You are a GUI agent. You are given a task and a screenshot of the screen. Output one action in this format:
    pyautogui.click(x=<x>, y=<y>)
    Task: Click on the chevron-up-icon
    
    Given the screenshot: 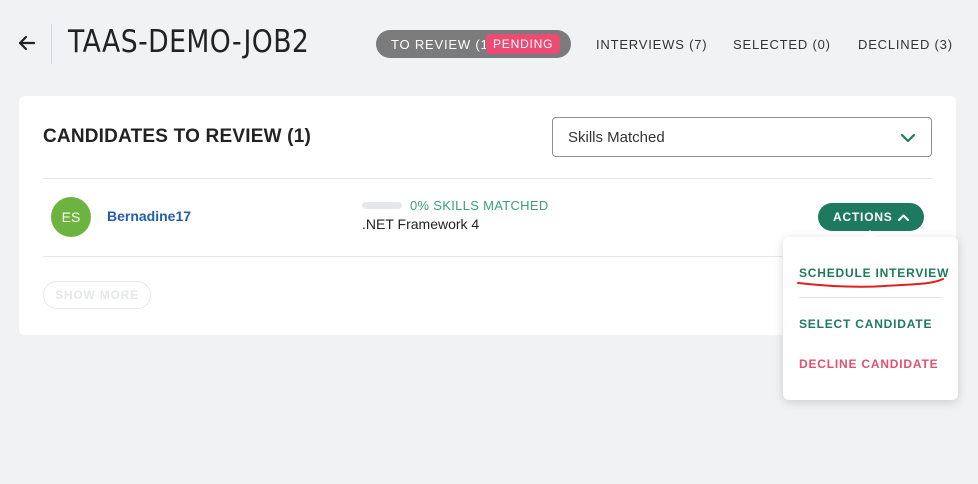 What is the action you would take?
    pyautogui.click(x=903, y=217)
    